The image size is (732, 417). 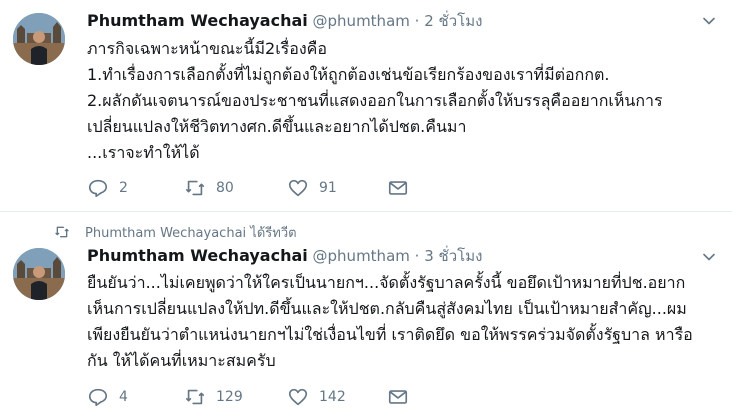 I want to click on reply-button: 4, so click(x=107, y=397).